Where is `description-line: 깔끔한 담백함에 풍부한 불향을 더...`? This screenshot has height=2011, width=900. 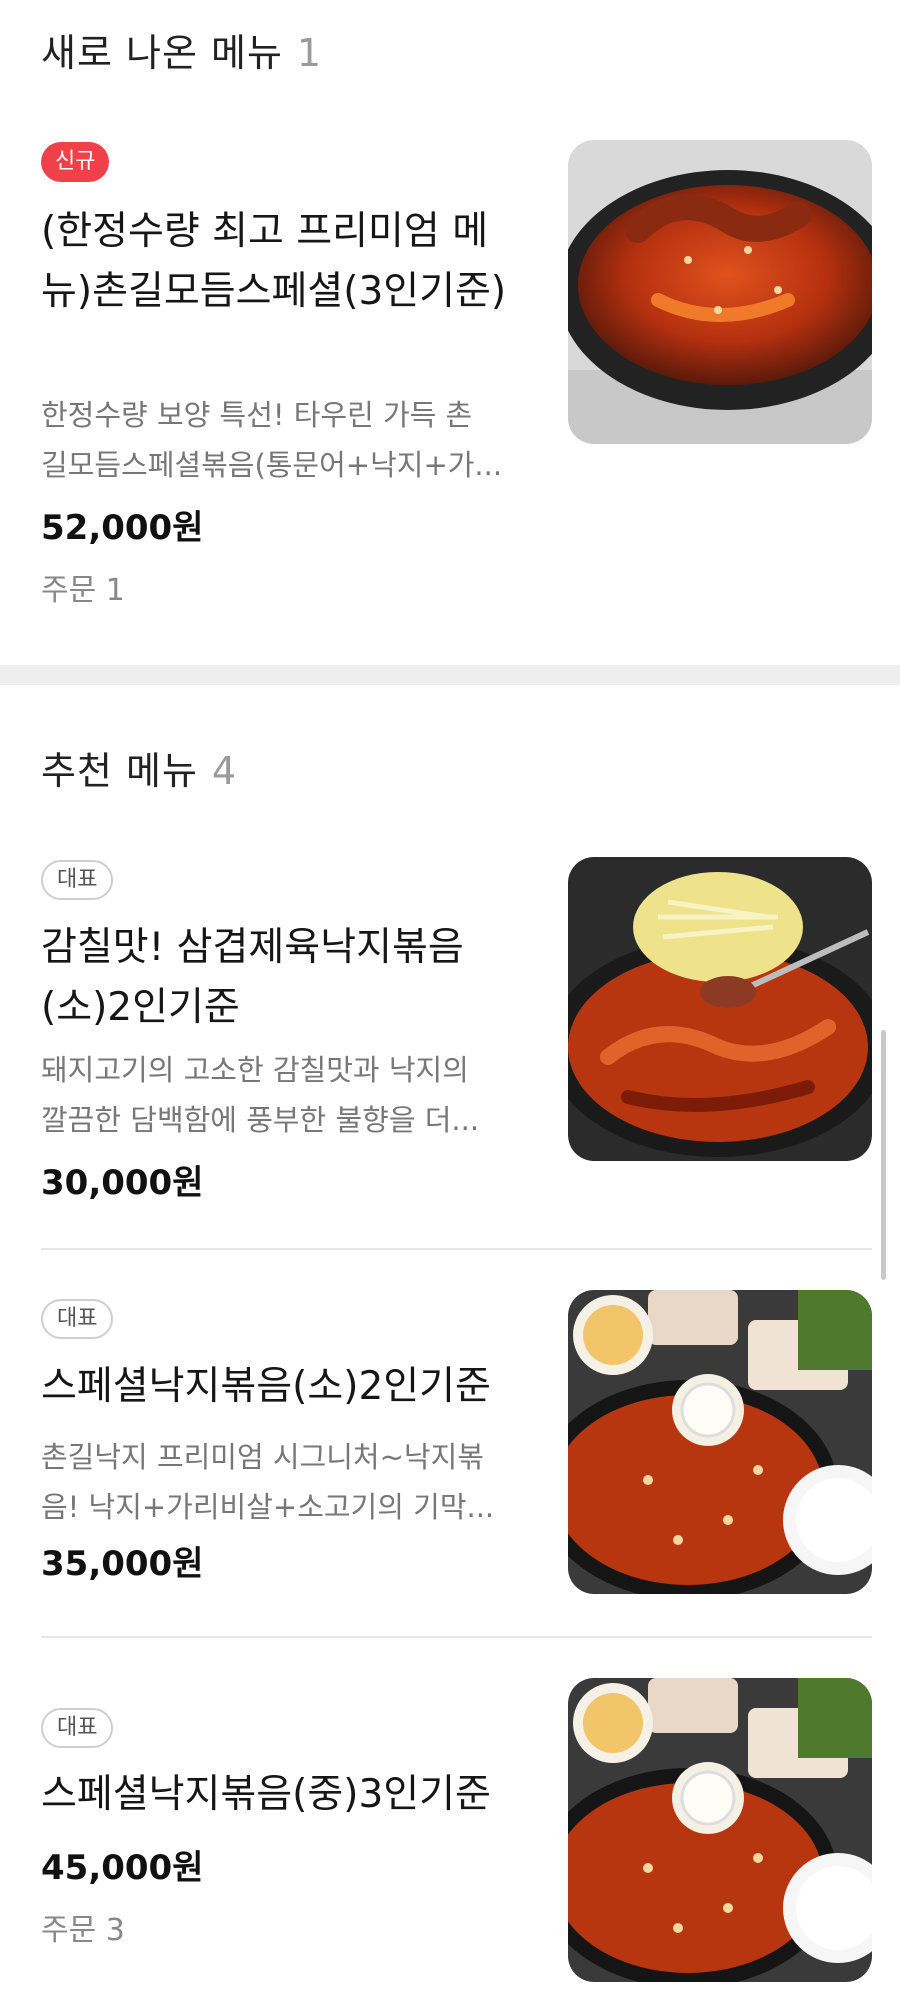 description-line: 깔끔한 담백함에 풍부한 불향을 더... is located at coordinates (260, 1120).